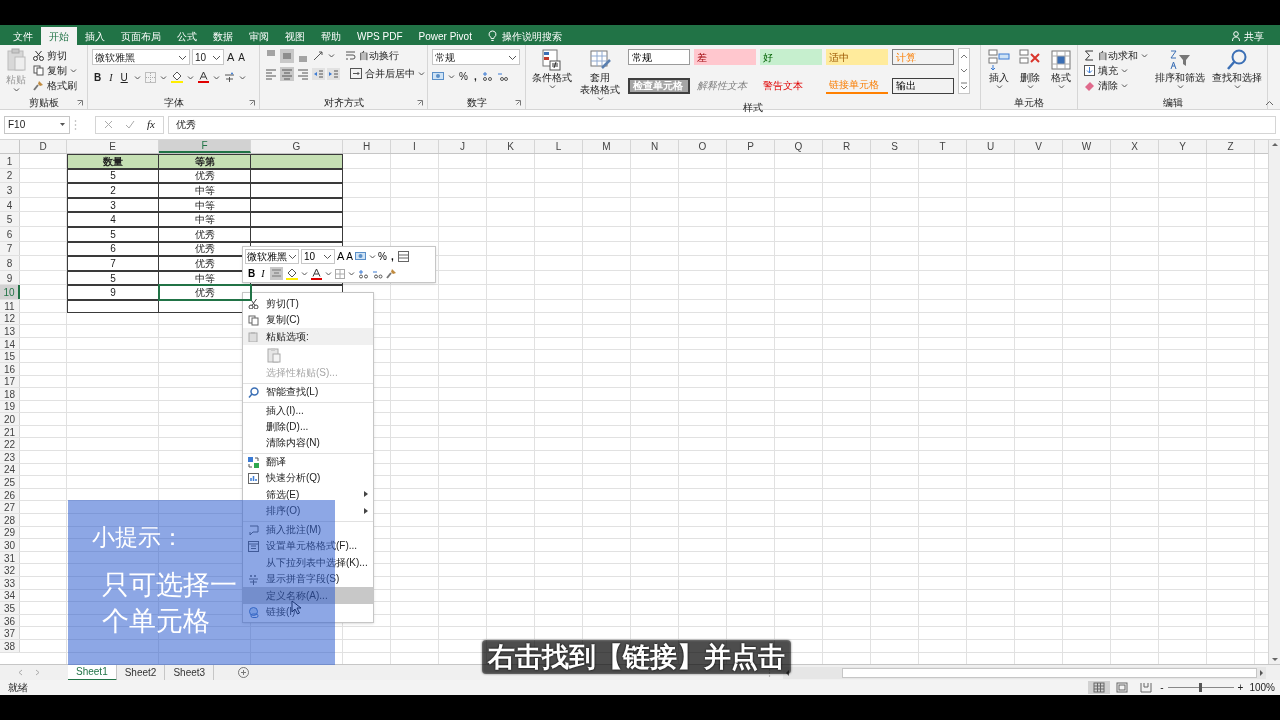 This screenshot has width=1280, height=720. Describe the element at coordinates (1029, 103) in the screenshot. I see `group-label: 单元格` at that location.